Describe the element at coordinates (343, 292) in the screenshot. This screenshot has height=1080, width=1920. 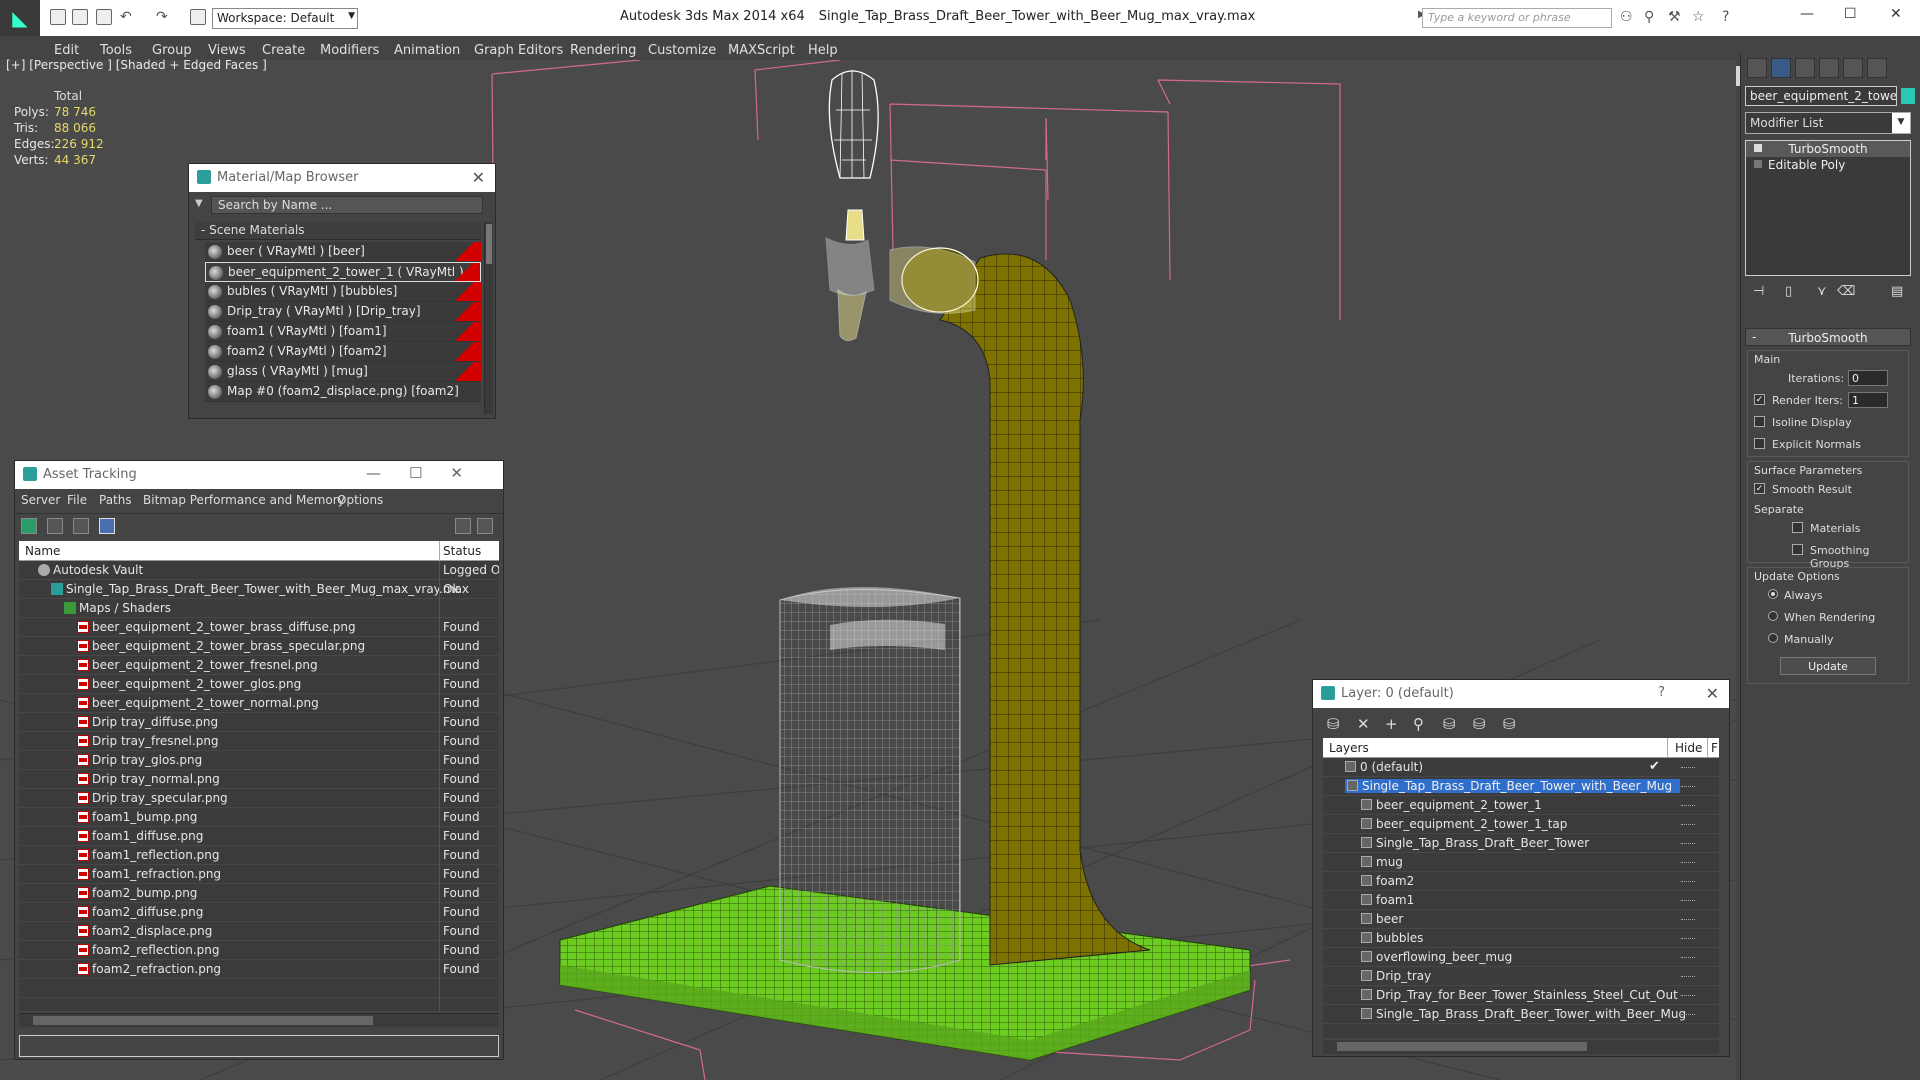
I see `material-item: bubles ( VRayMtl ) [bubbles]` at that location.